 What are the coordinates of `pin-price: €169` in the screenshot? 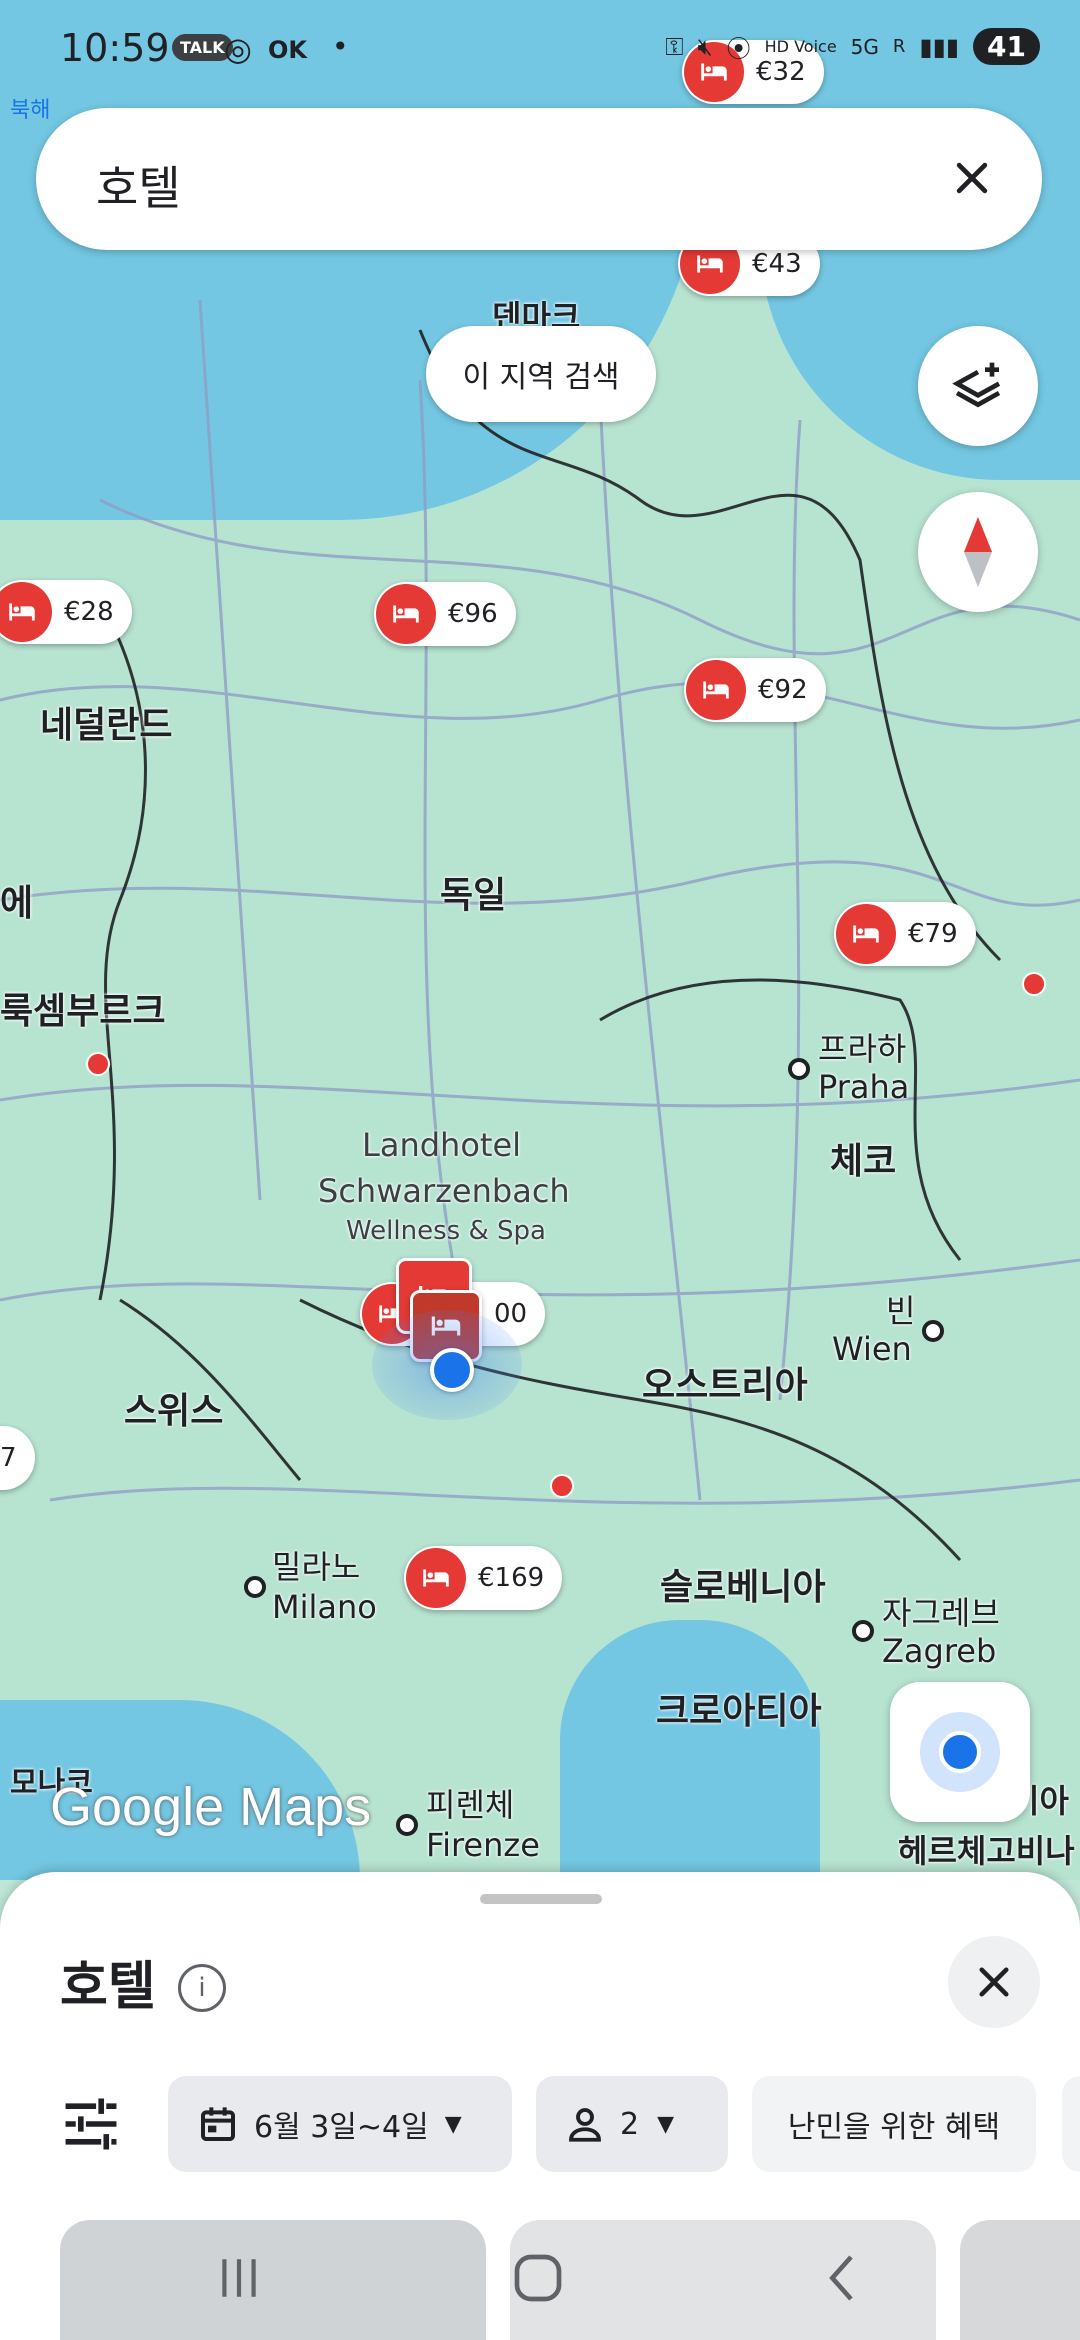 It's located at (511, 1578).